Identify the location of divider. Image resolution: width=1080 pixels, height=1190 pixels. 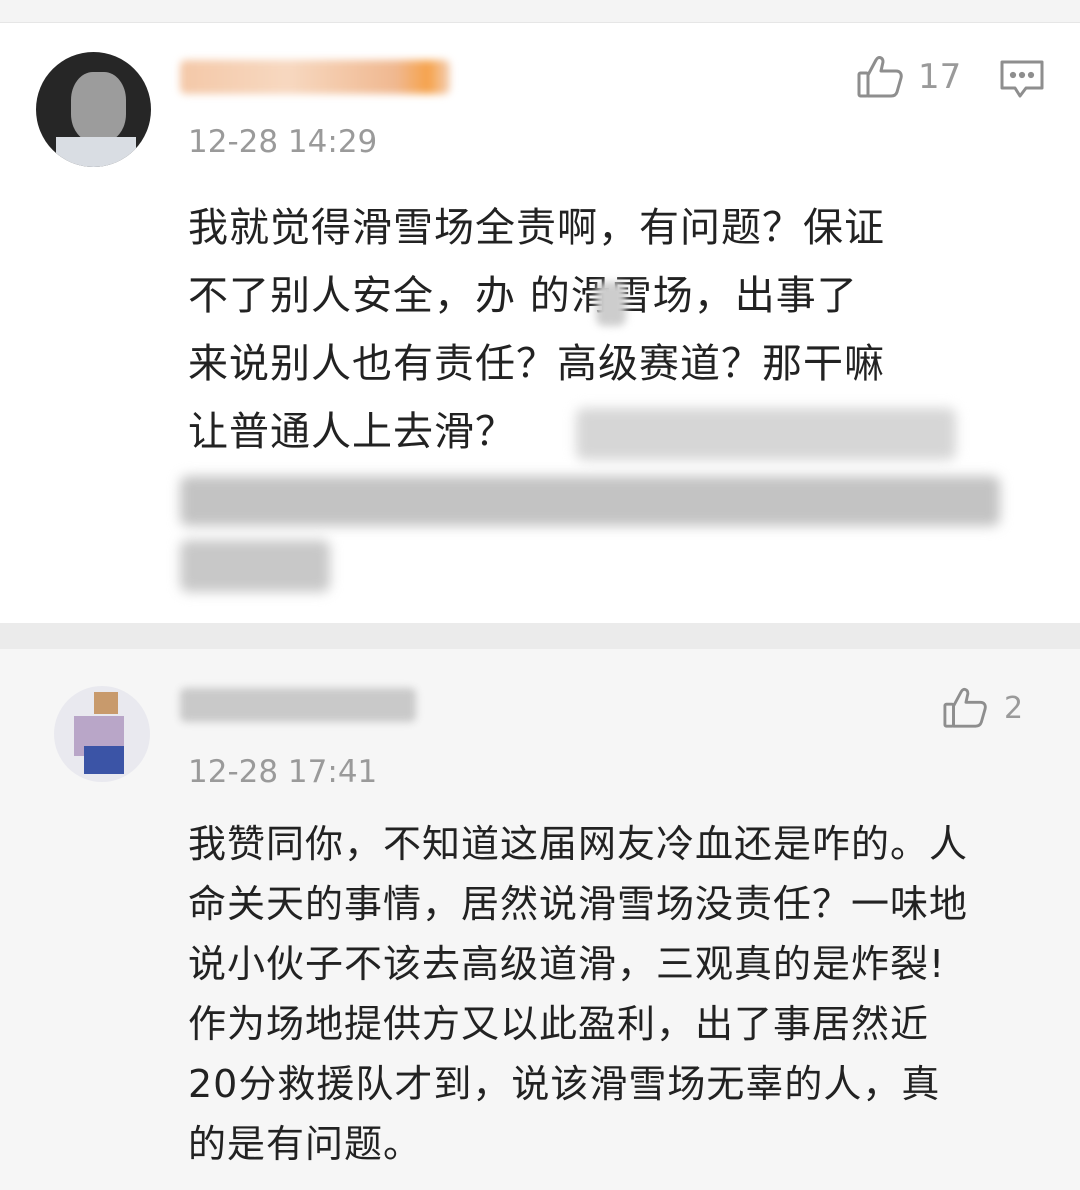
(540, 636).